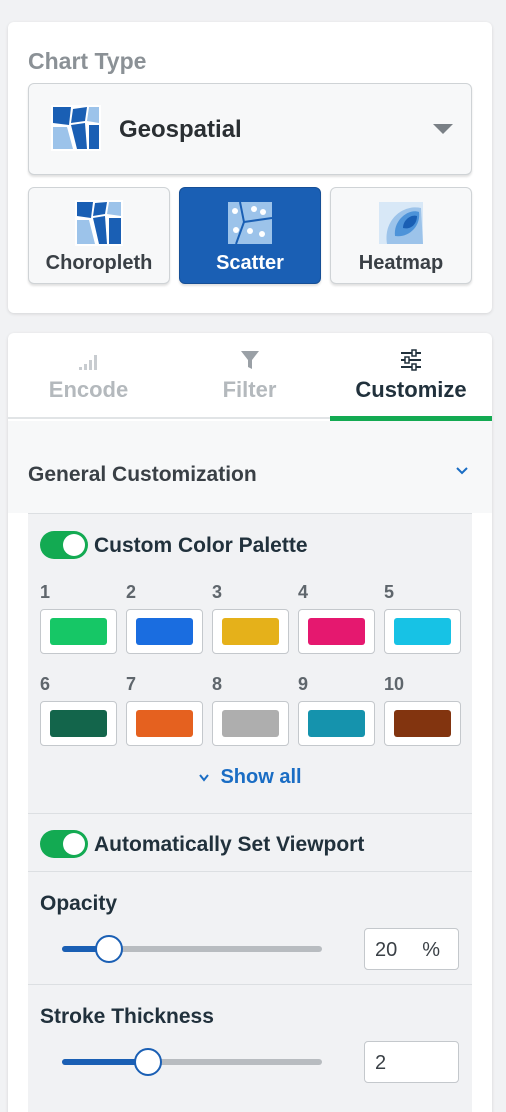 The image size is (506, 1112). What do you see at coordinates (249, 360) in the screenshot?
I see `filter-icon` at bounding box center [249, 360].